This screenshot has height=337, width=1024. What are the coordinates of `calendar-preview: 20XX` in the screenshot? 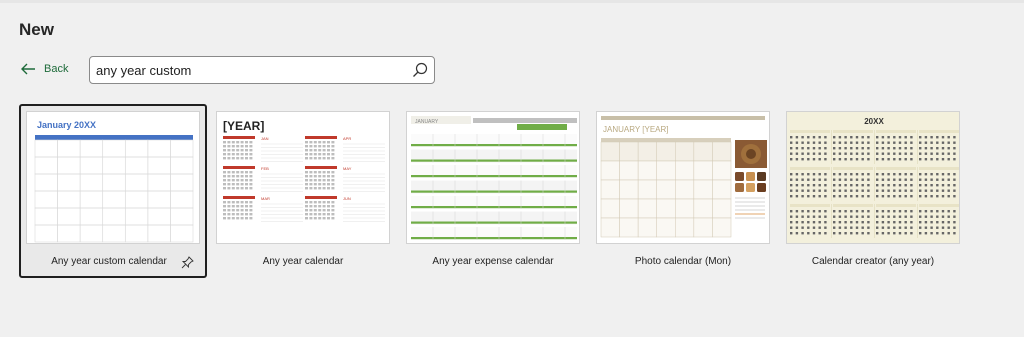 It's located at (873, 177).